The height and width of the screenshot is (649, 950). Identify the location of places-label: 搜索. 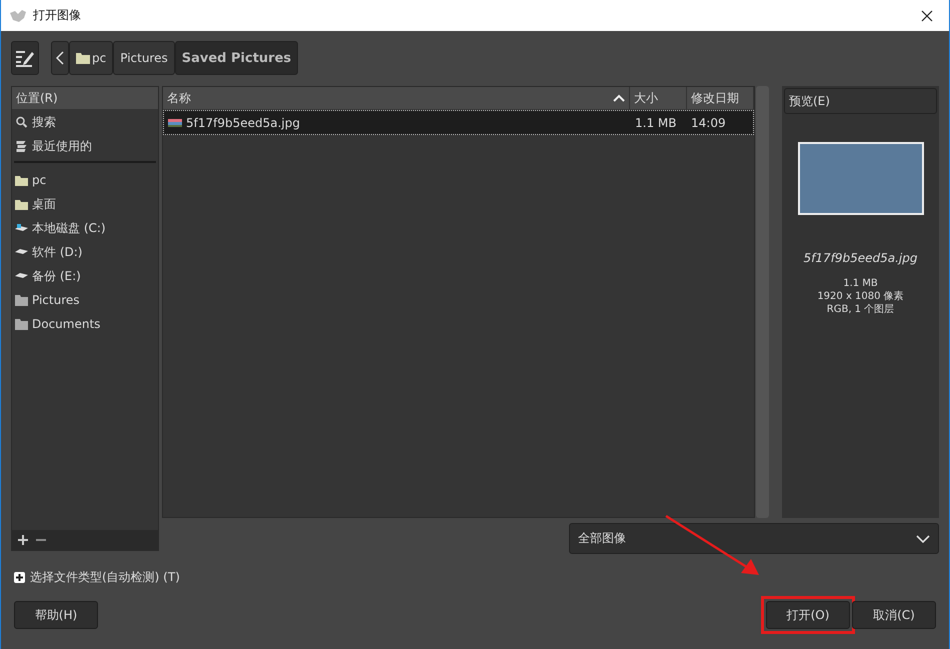
(44, 122).